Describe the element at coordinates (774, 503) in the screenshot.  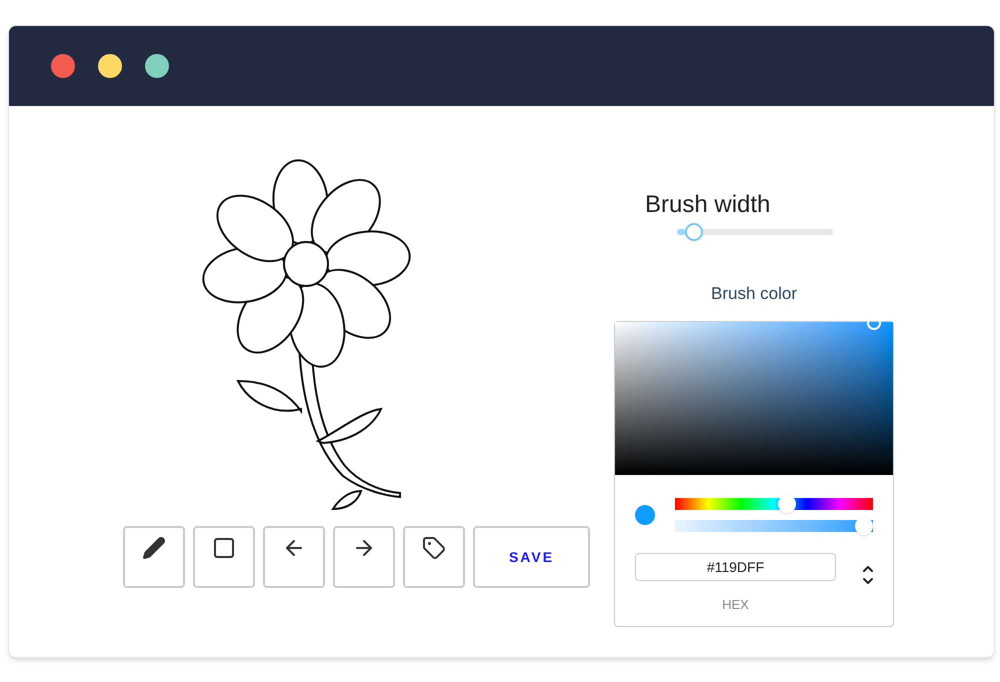
I see `hue-slider` at that location.